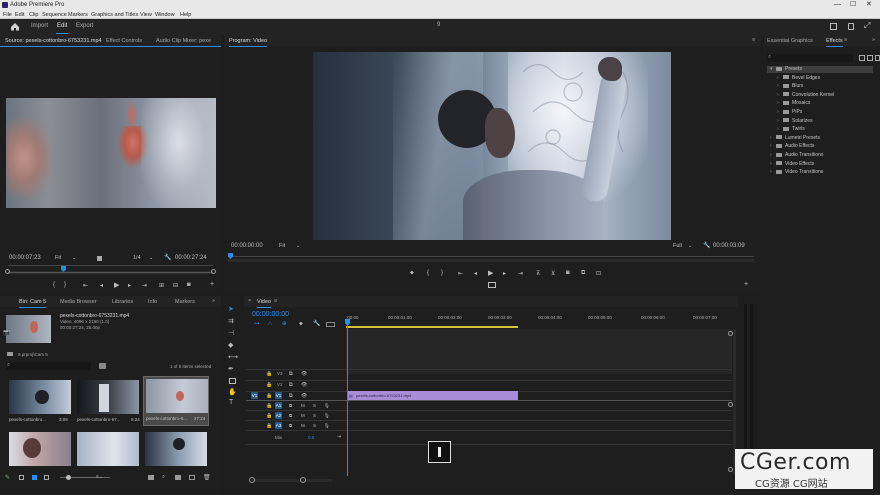 Image resolution: width=880 pixels, height=495 pixels. What do you see at coordinates (25, 258) in the screenshot?
I see `source-timecode-current: 00:00:07:23` at bounding box center [25, 258].